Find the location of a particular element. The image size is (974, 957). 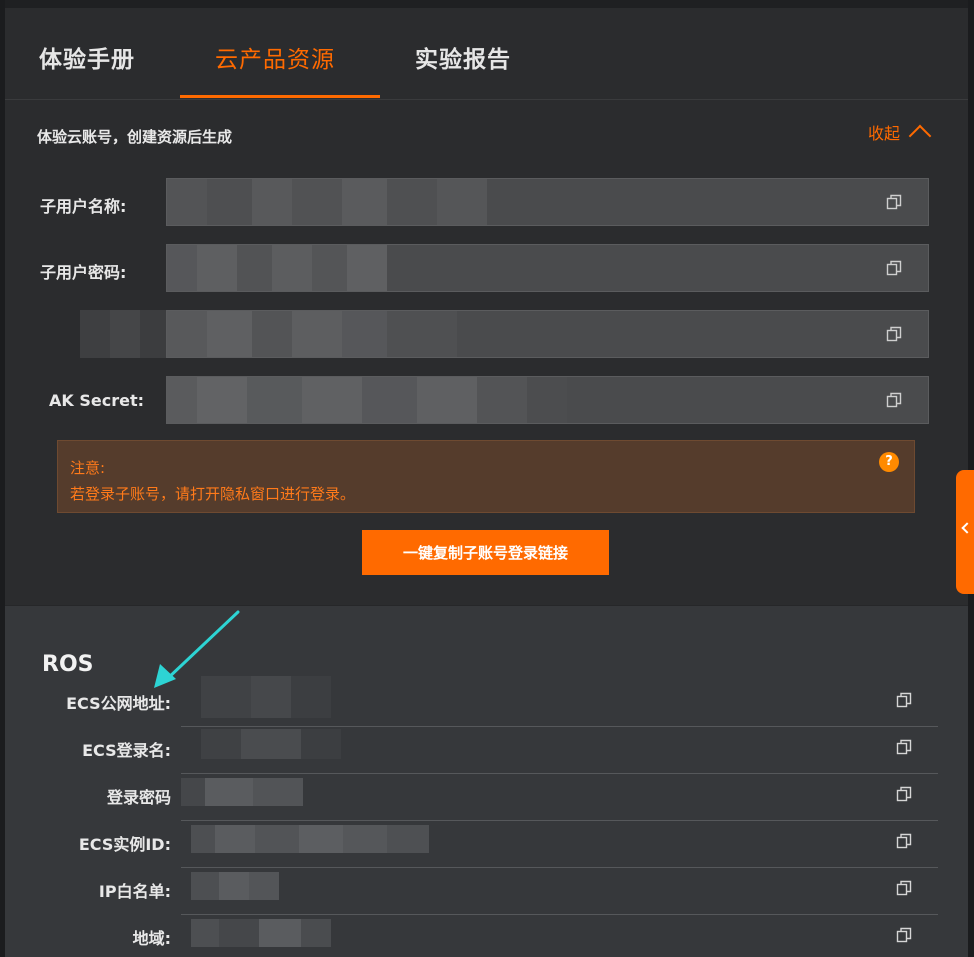

tab-lab-report: 实验报告 is located at coordinates (463, 57).